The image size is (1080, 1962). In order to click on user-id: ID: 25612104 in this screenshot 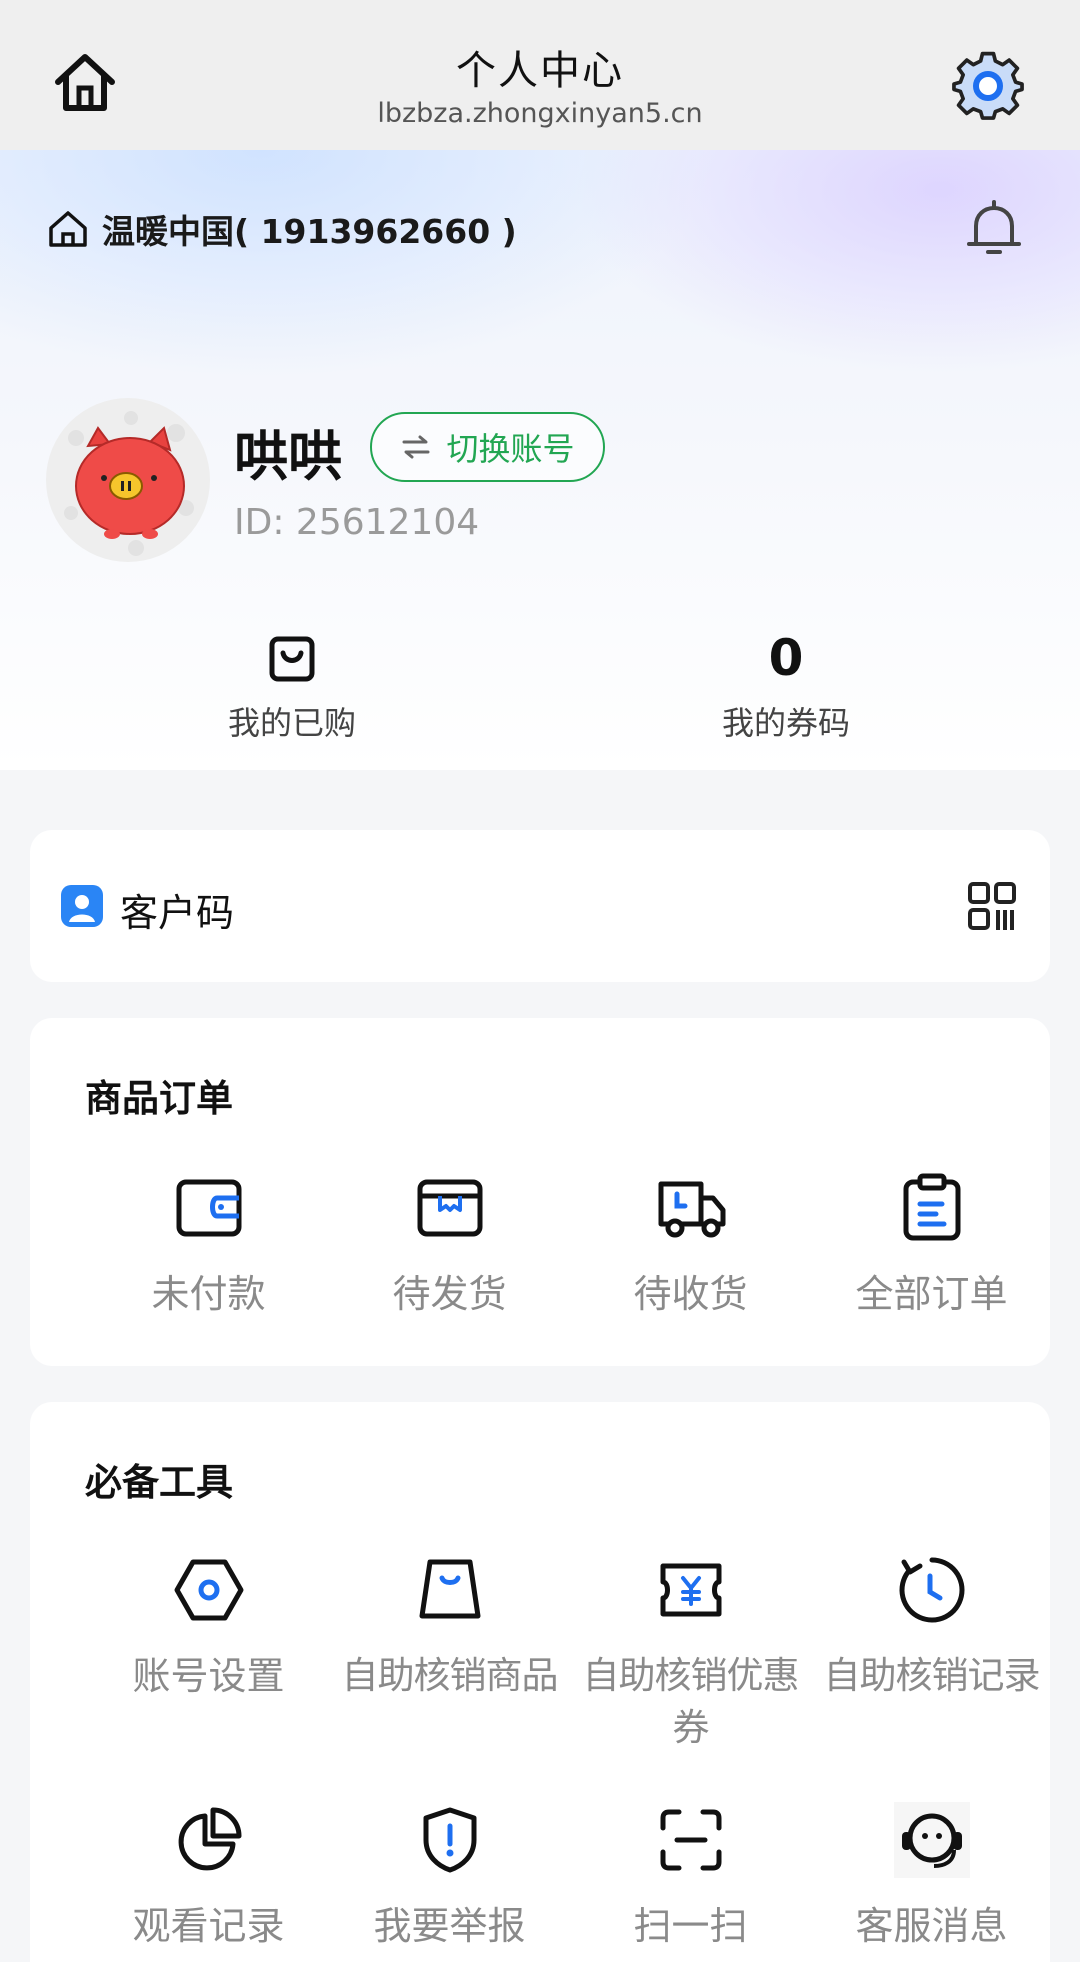, I will do `click(357, 522)`.